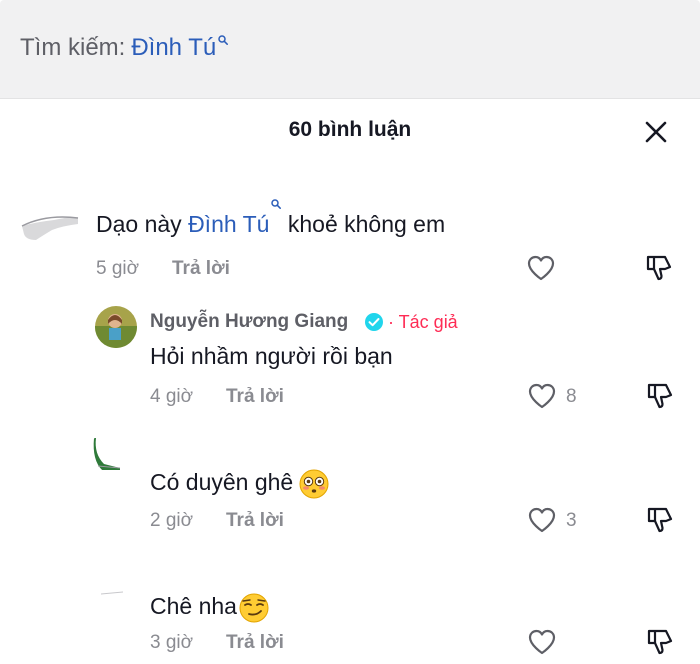  What do you see at coordinates (209, 608) in the screenshot?
I see `comment-text: Chê nha` at bounding box center [209, 608].